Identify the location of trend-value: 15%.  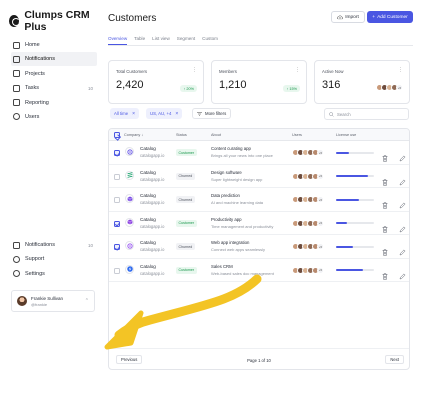
(293, 88).